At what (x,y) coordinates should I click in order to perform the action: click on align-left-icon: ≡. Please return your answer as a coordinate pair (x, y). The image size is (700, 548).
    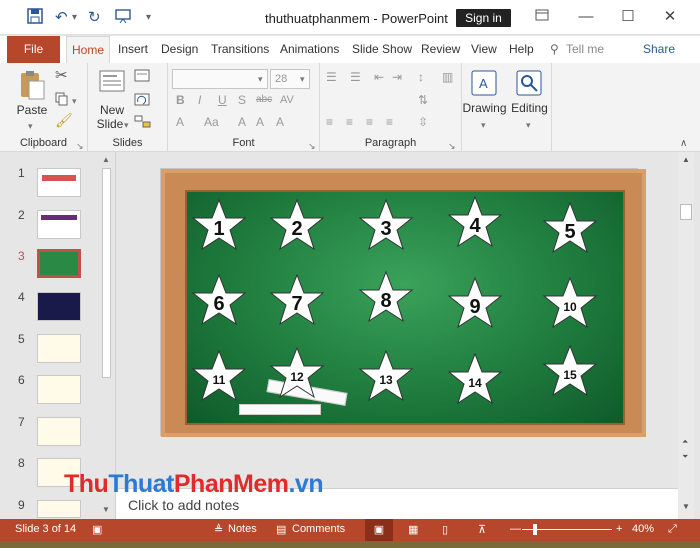
    Looking at the image, I should click on (329, 122).